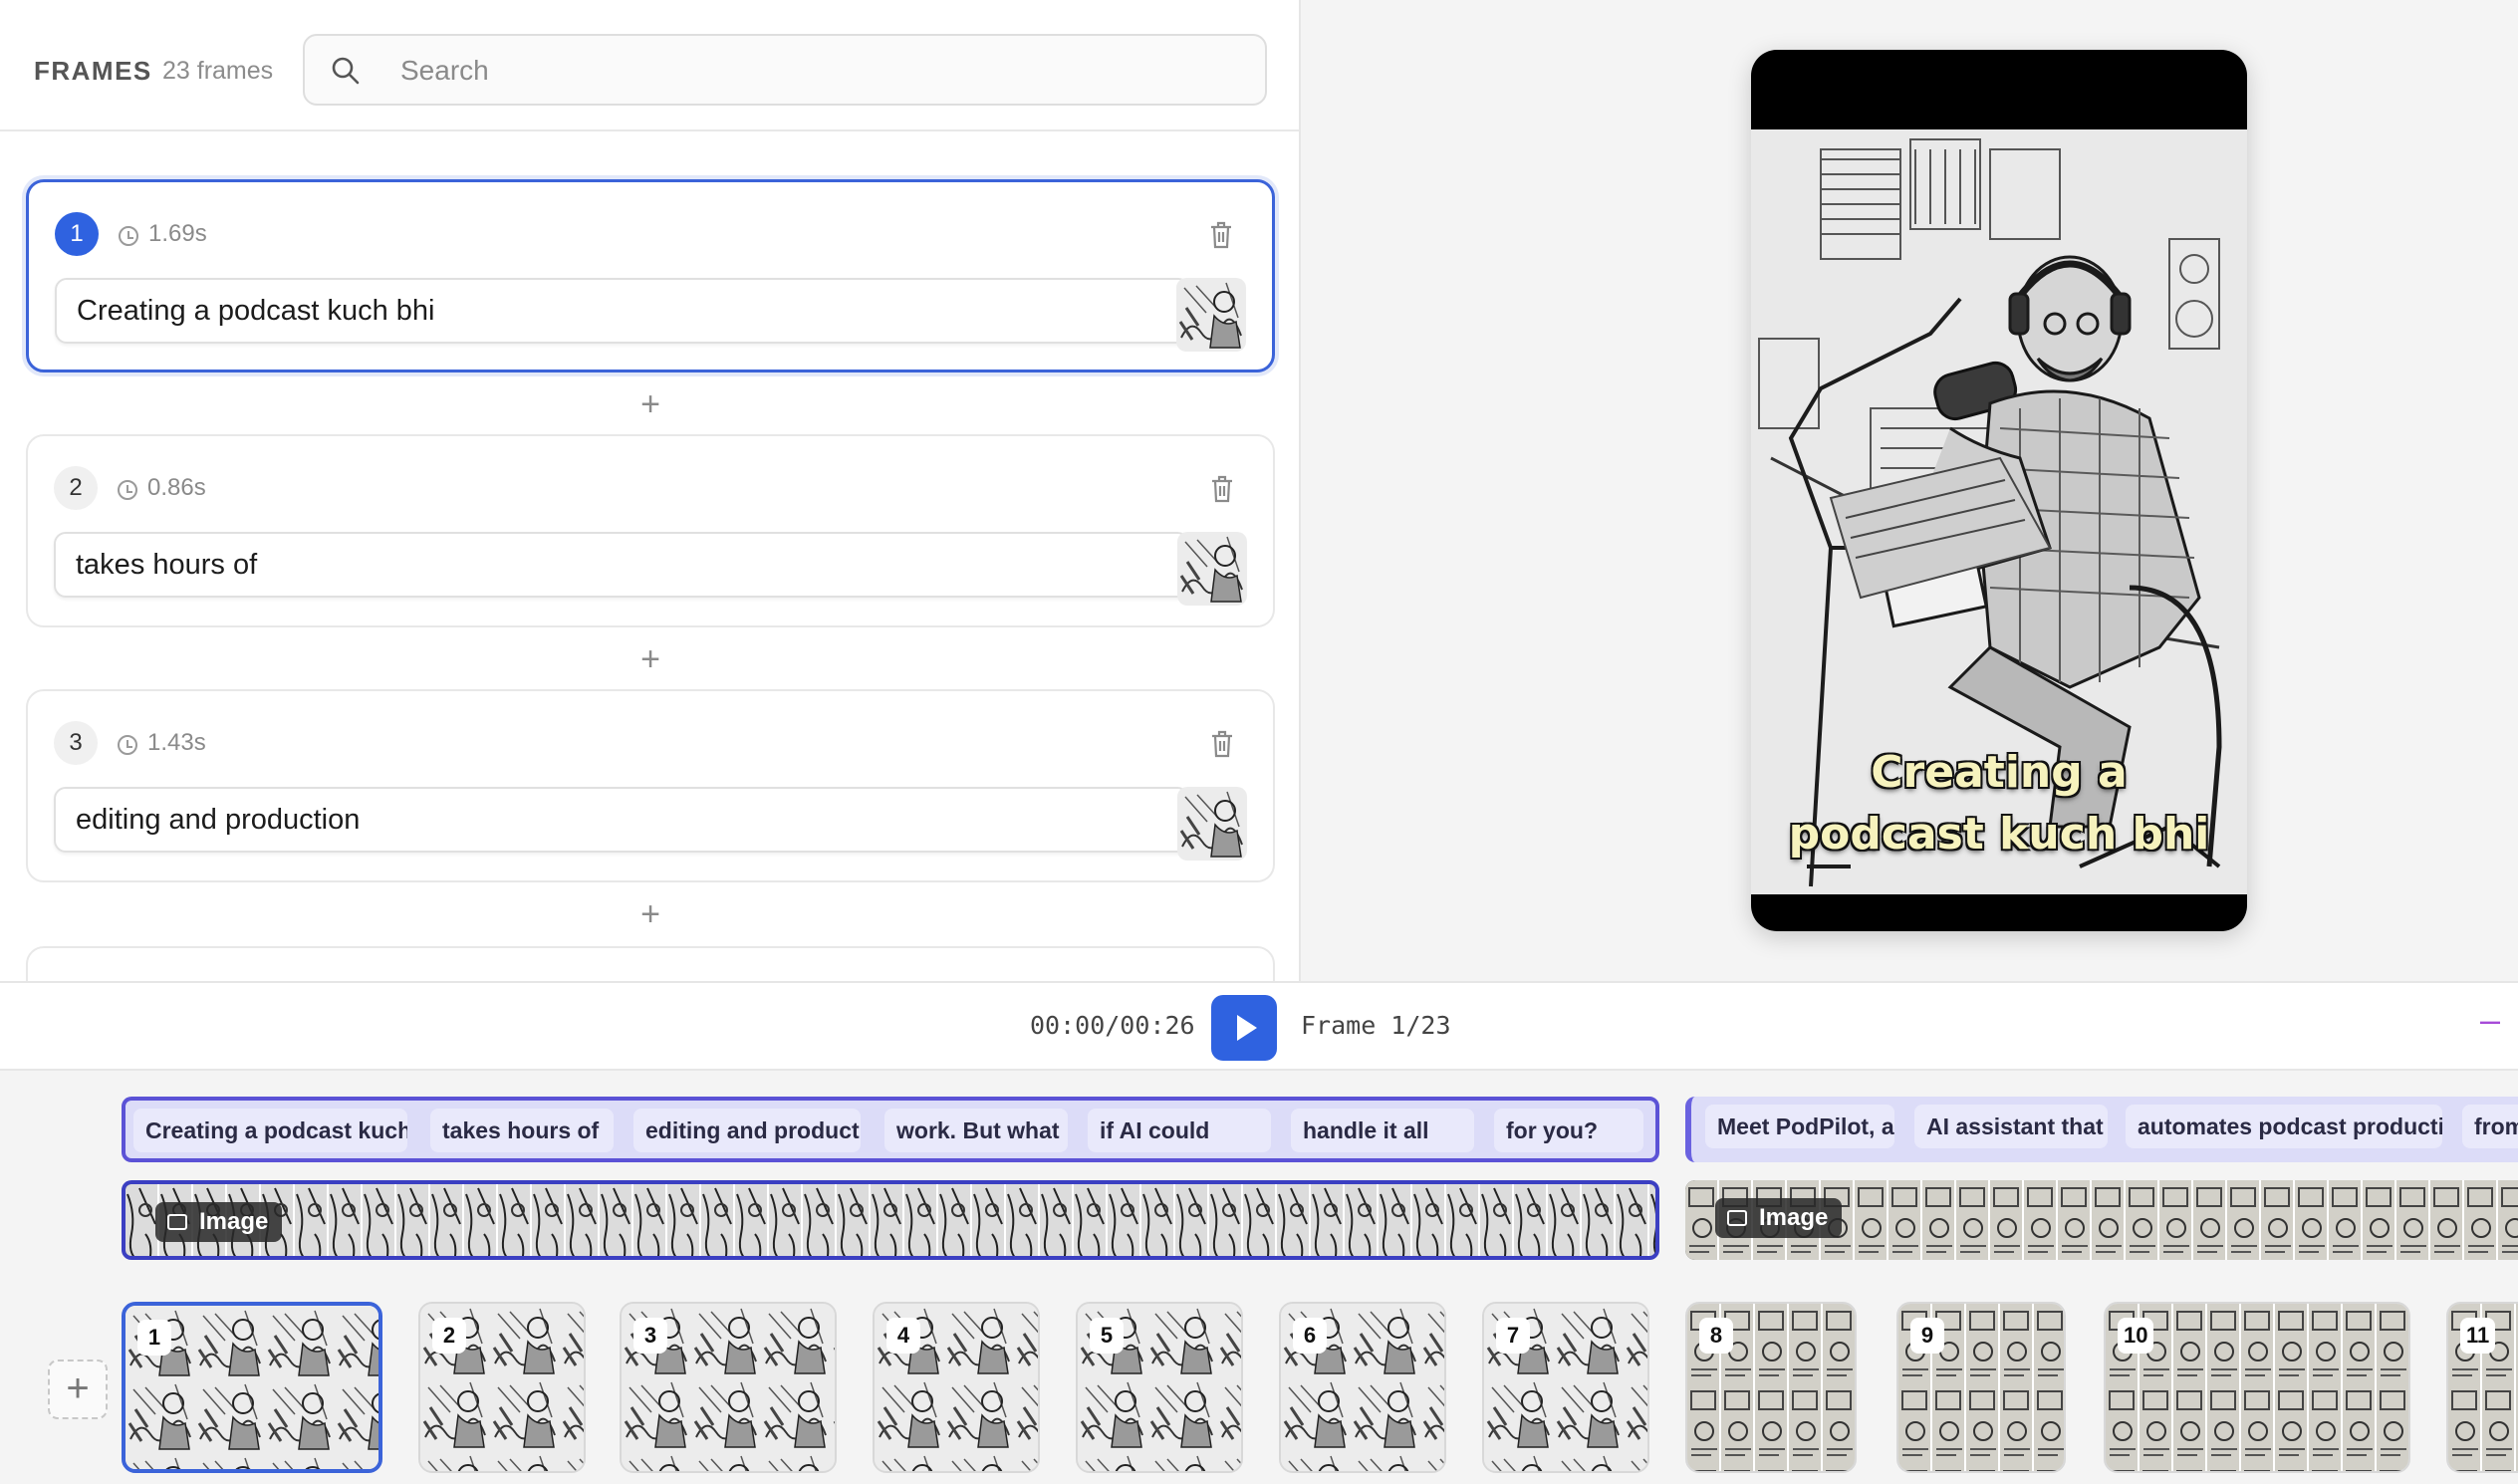  What do you see at coordinates (1799, 1126) in the screenshot?
I see `caption-chip: Meet PodPilot, an` at bounding box center [1799, 1126].